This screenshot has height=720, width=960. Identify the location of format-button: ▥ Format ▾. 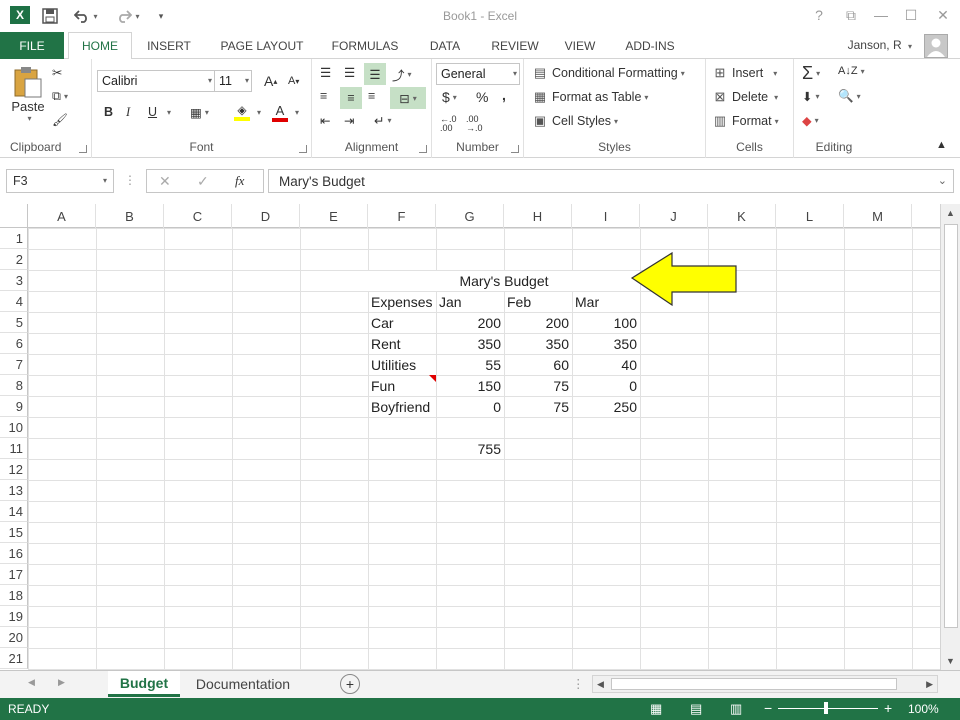
(745, 121).